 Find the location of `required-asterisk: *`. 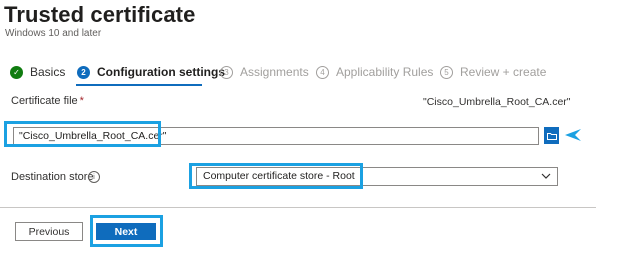

required-asterisk: * is located at coordinates (81, 101).